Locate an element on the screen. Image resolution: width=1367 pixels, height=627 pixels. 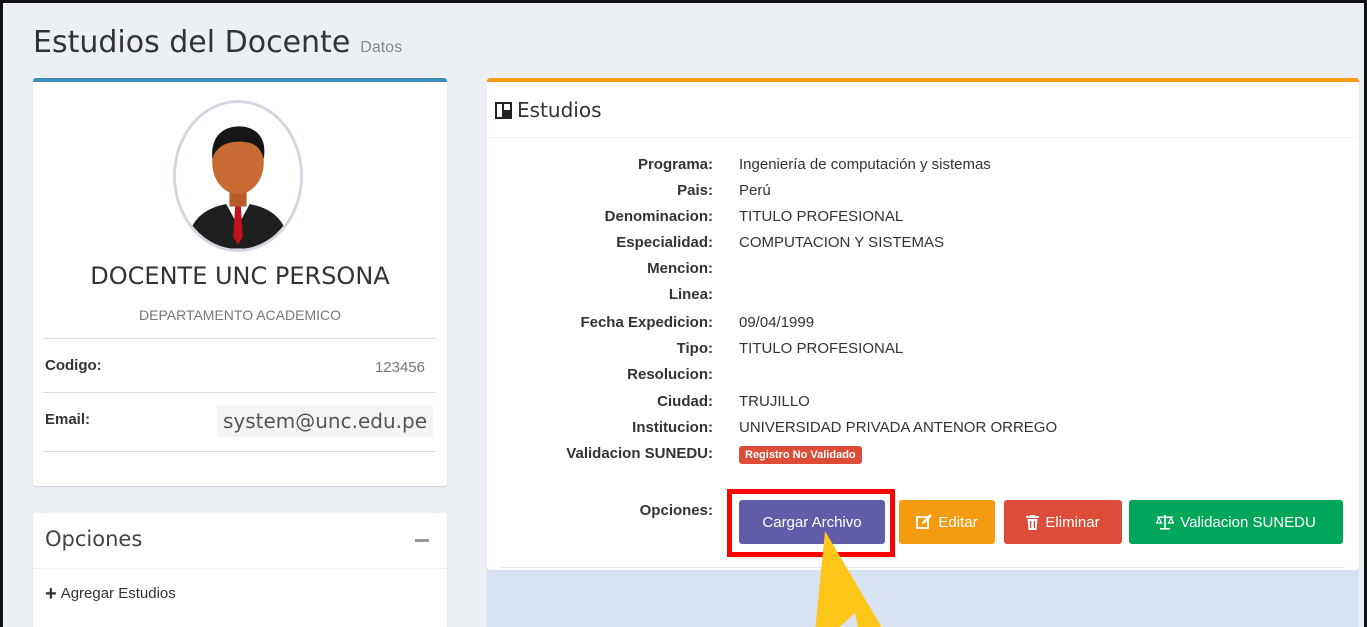
pointer-arrow-icon is located at coordinates (848, 579).